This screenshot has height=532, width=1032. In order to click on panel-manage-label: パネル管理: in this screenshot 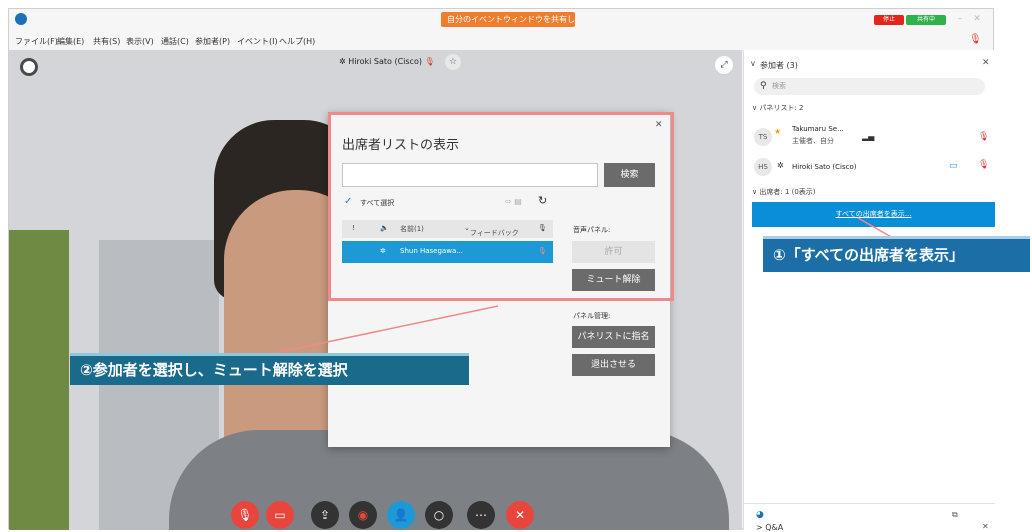, I will do `click(592, 316)`.